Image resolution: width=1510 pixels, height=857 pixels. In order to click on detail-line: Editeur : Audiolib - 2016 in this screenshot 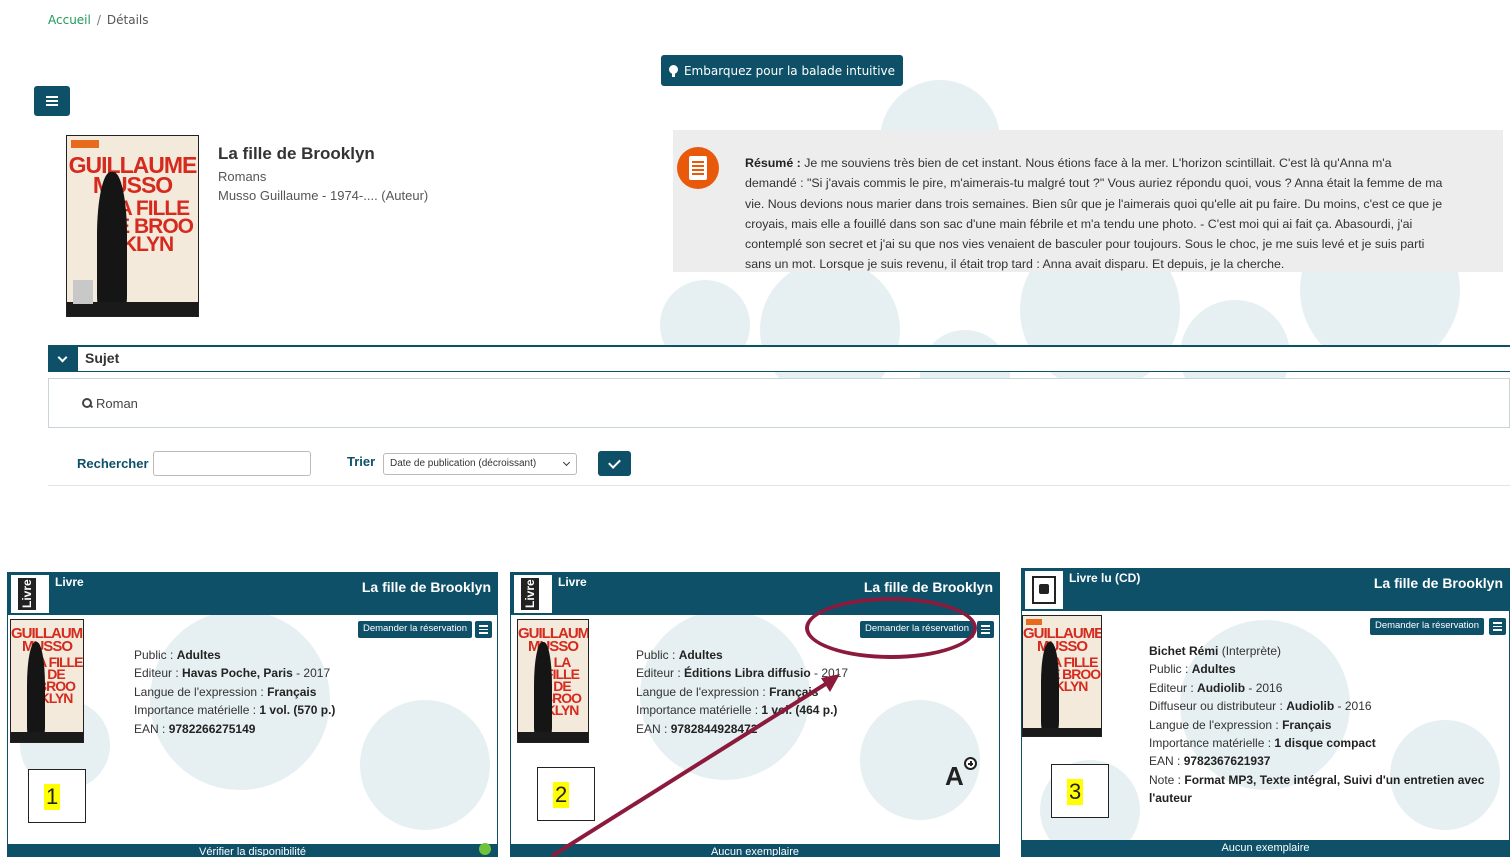, I will do `click(1216, 687)`.